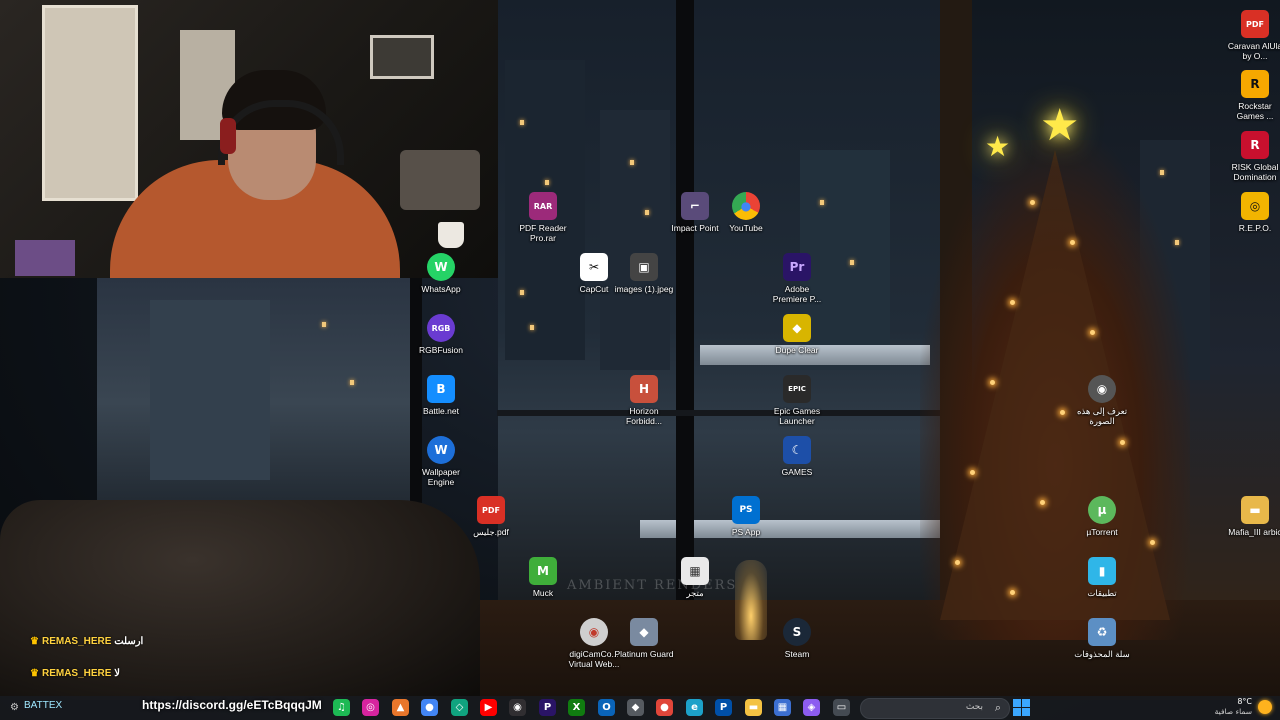  Describe the element at coordinates (547, 707) in the screenshot. I see `premiere-icon: P` at that location.